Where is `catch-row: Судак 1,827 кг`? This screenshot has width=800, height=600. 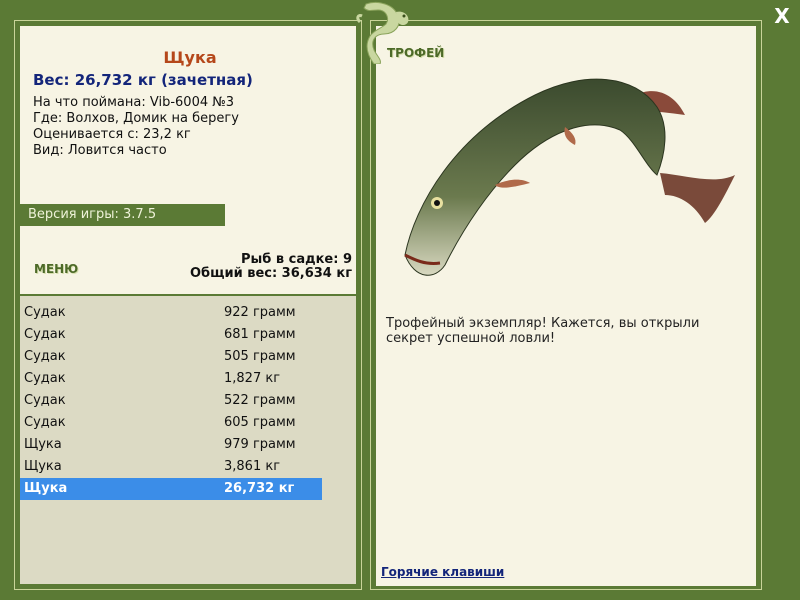 catch-row: Судак 1,827 кг is located at coordinates (171, 379).